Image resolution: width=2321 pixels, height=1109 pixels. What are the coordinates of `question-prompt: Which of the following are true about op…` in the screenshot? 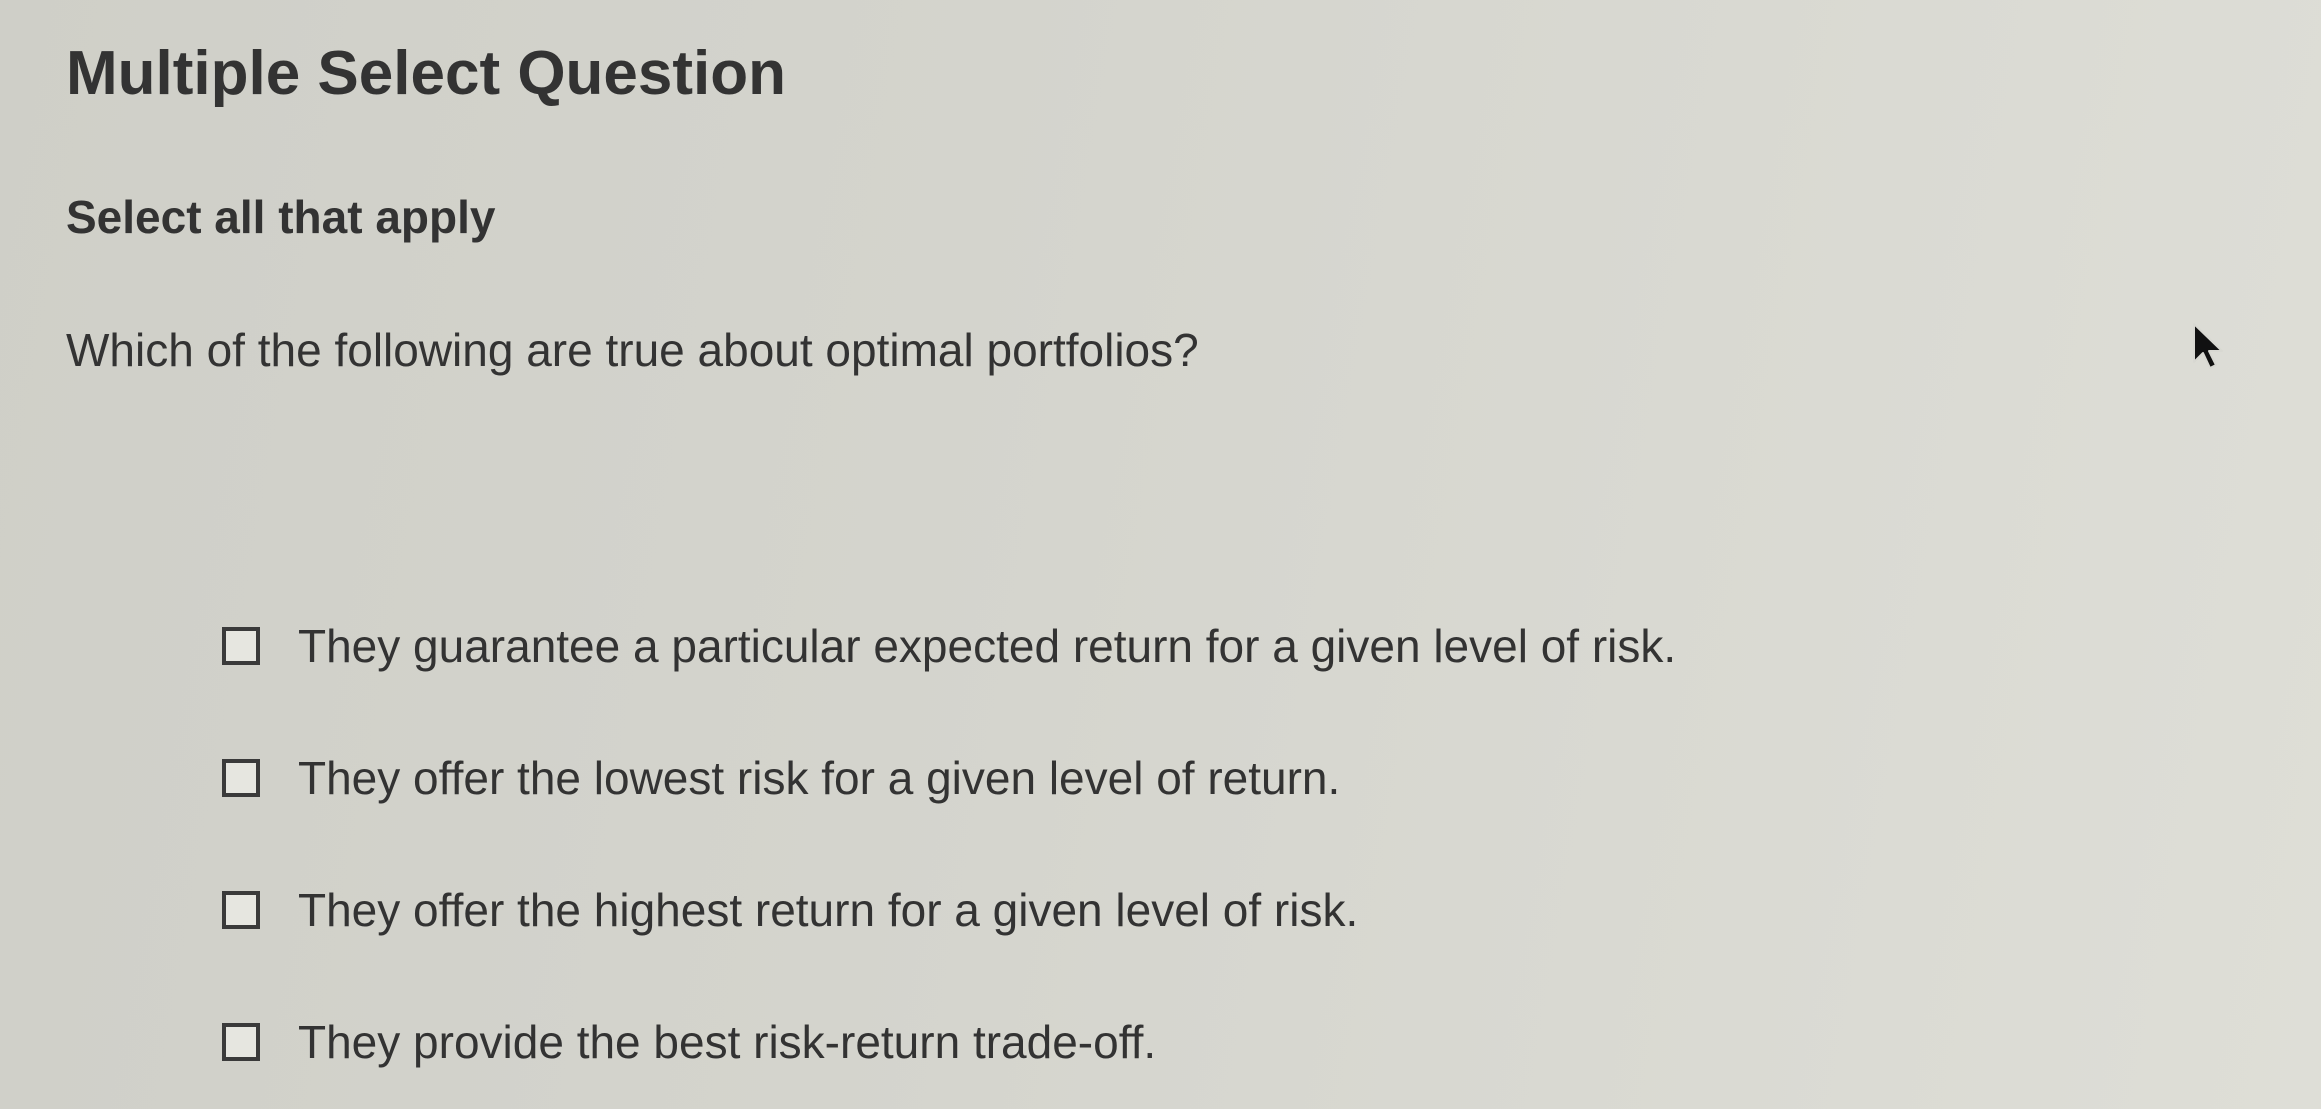 It's located at (632, 350).